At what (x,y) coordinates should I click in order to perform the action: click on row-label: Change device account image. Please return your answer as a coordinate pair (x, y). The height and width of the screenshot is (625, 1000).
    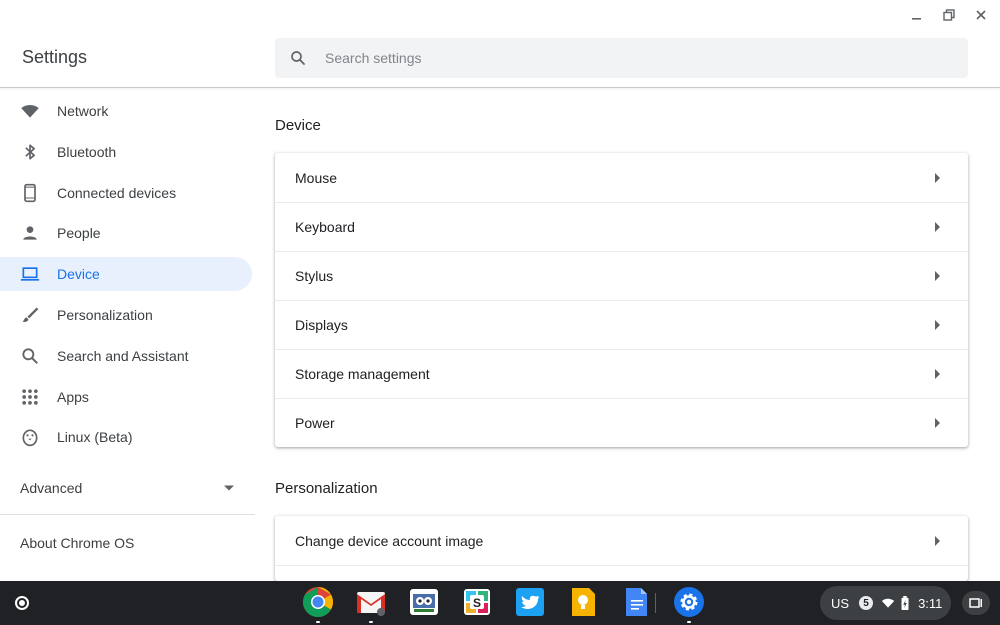
    Looking at the image, I should click on (389, 540).